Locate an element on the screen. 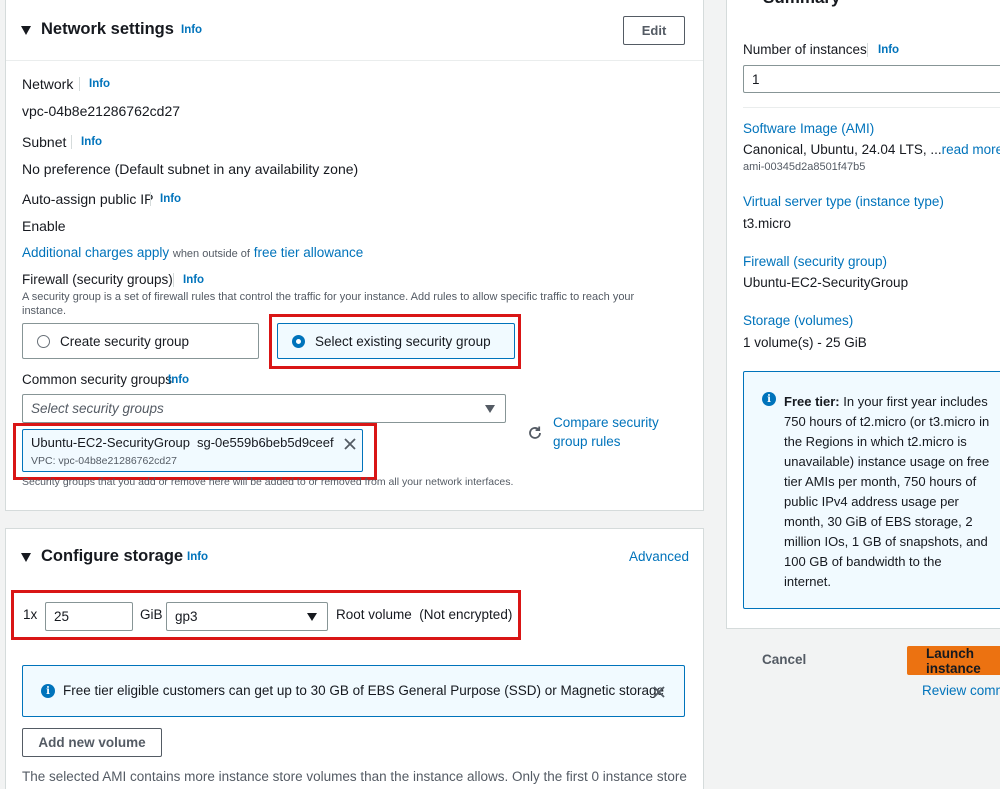  refresh-icon is located at coordinates (535, 433).